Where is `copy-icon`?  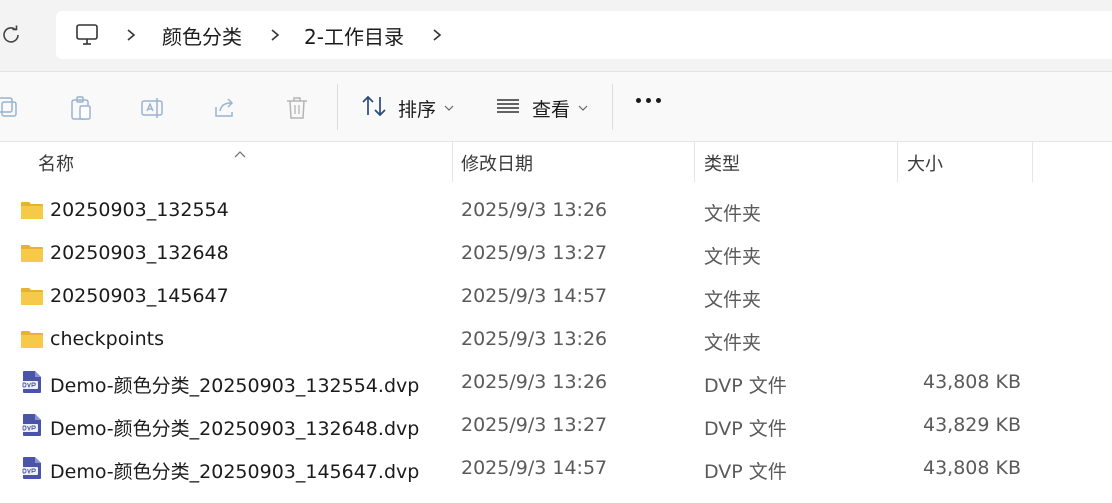
copy-icon is located at coordinates (10, 108).